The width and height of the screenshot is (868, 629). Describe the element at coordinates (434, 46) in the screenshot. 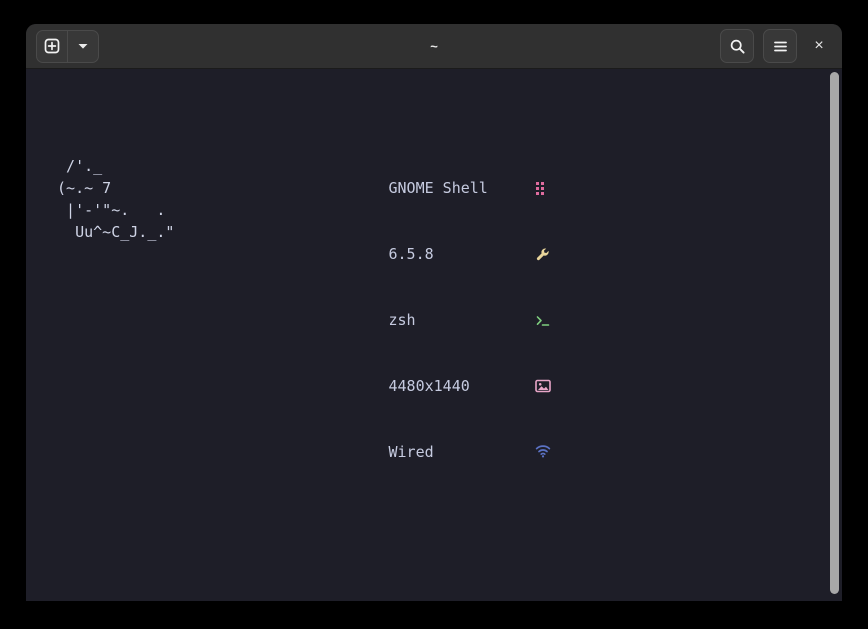

I see `window-titlebar: ~ ×` at that location.